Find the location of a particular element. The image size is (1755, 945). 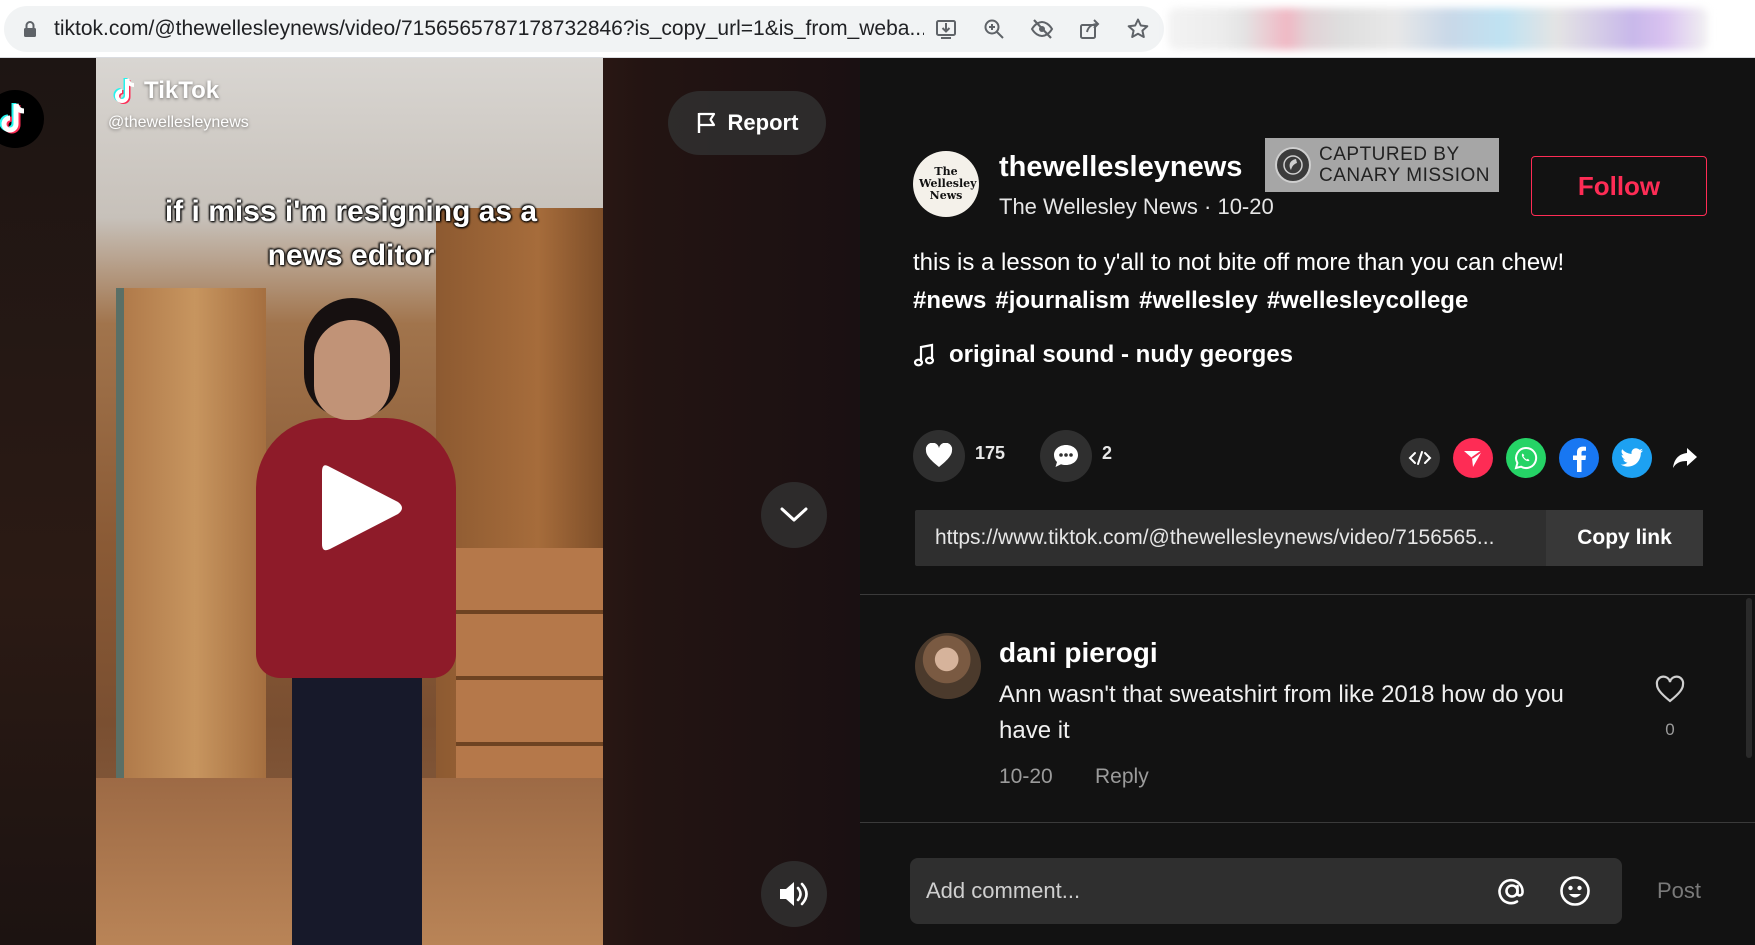

hashtag-link: #wellesley is located at coordinates (1198, 301).